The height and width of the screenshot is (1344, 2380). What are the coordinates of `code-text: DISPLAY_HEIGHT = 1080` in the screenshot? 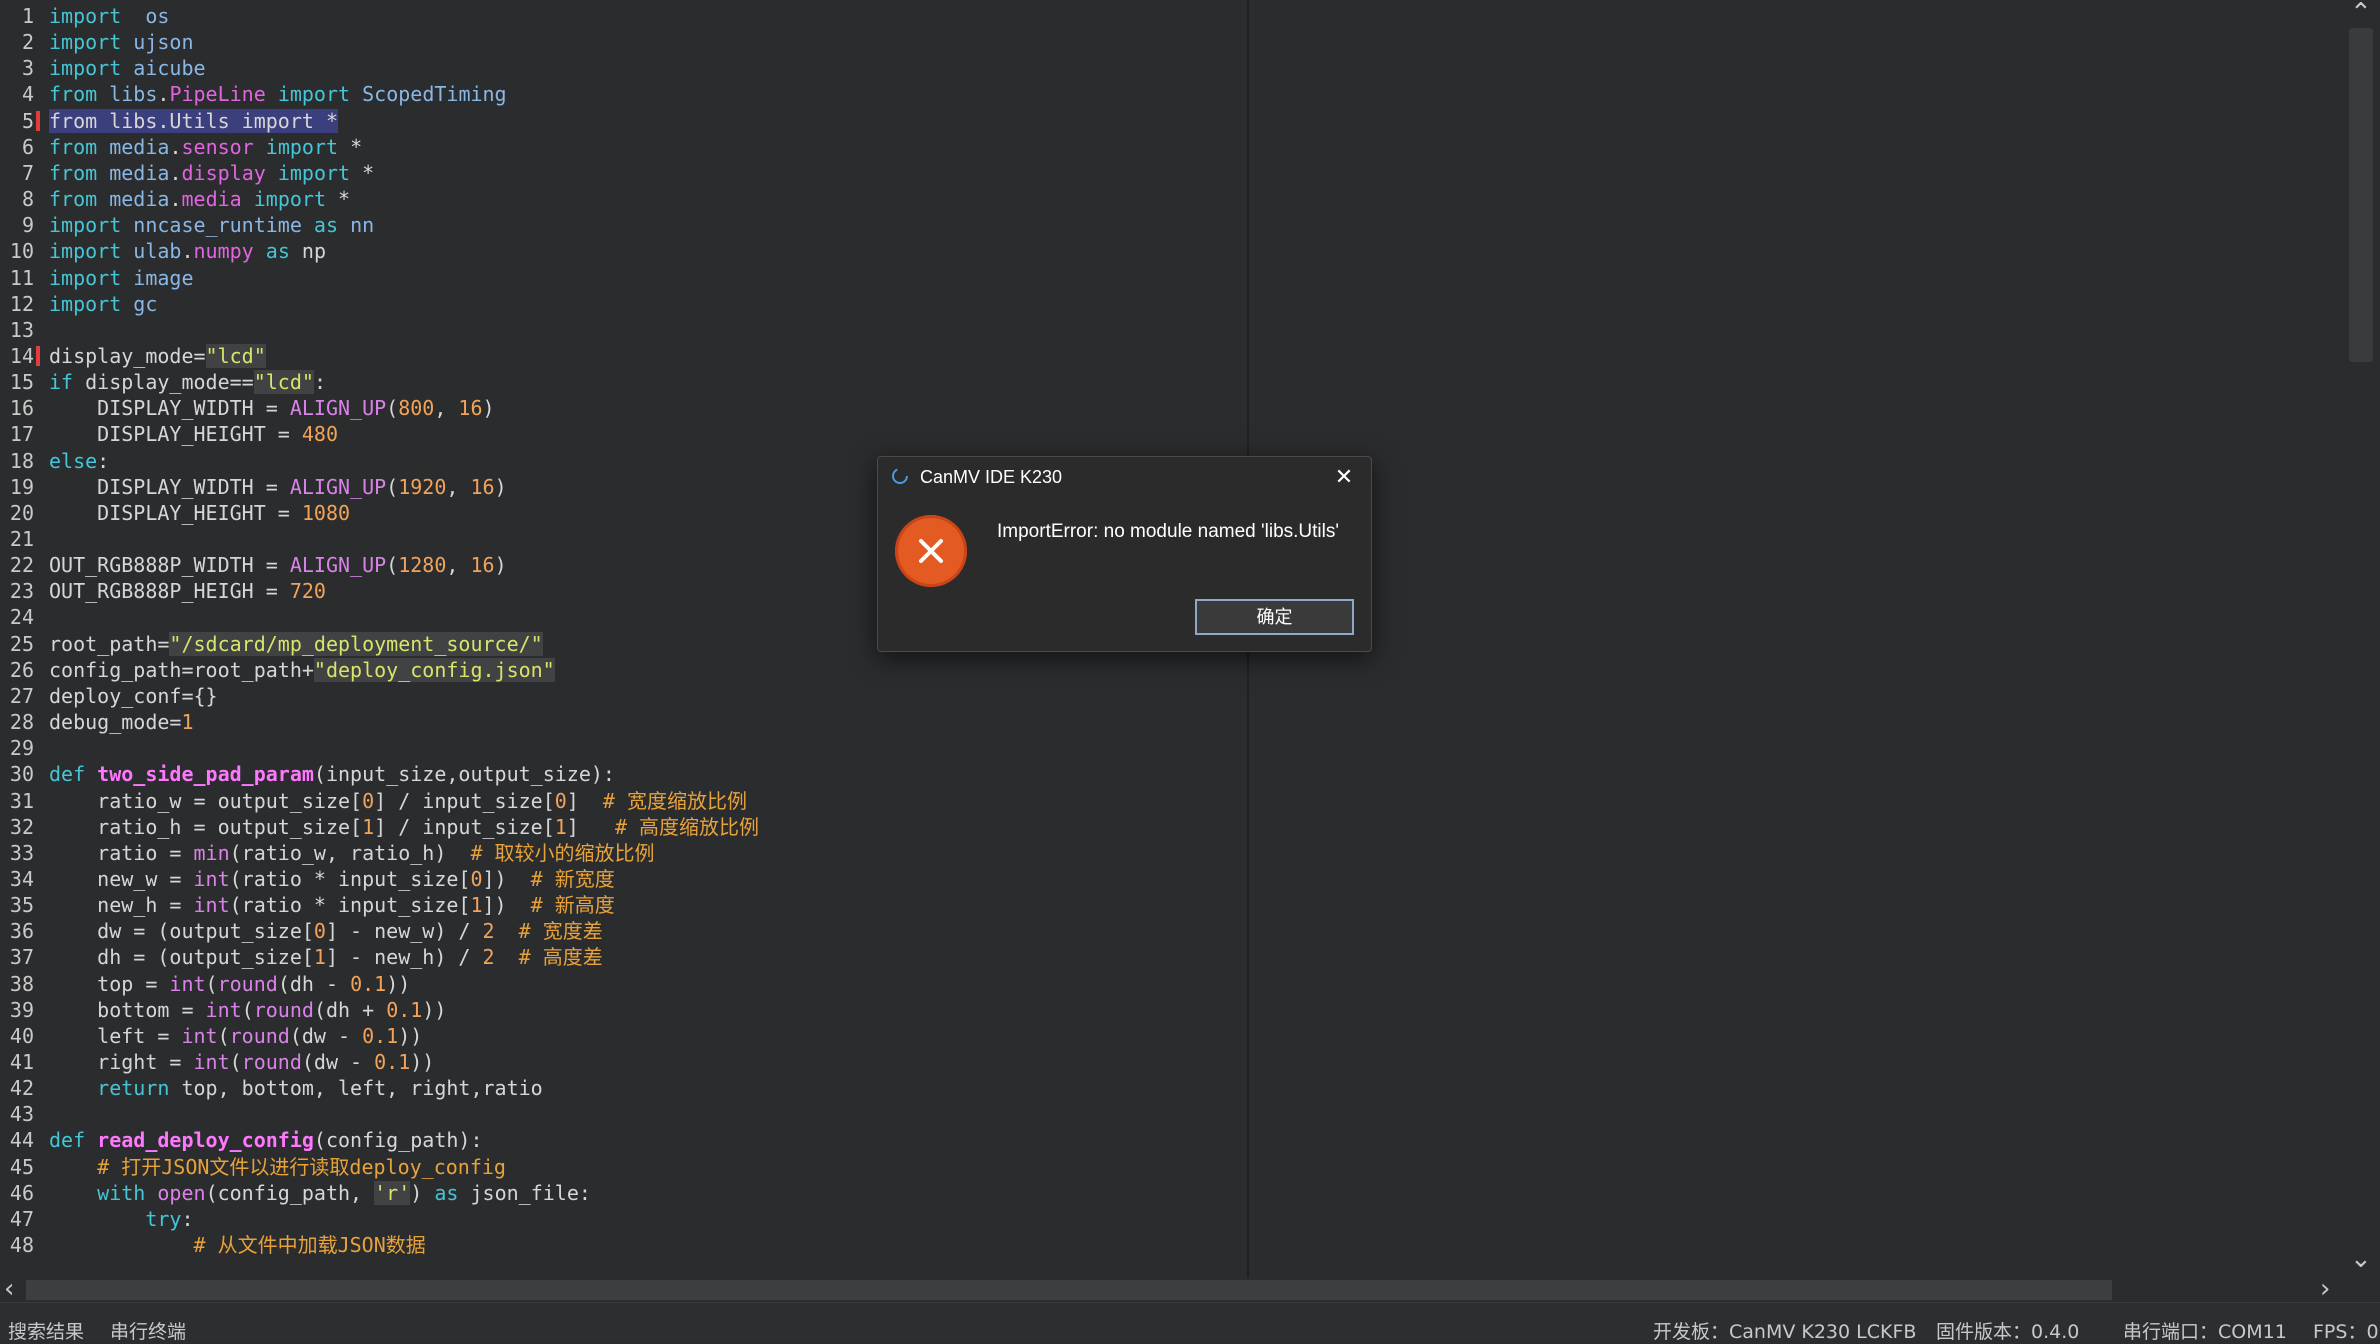 It's located at (199, 513).